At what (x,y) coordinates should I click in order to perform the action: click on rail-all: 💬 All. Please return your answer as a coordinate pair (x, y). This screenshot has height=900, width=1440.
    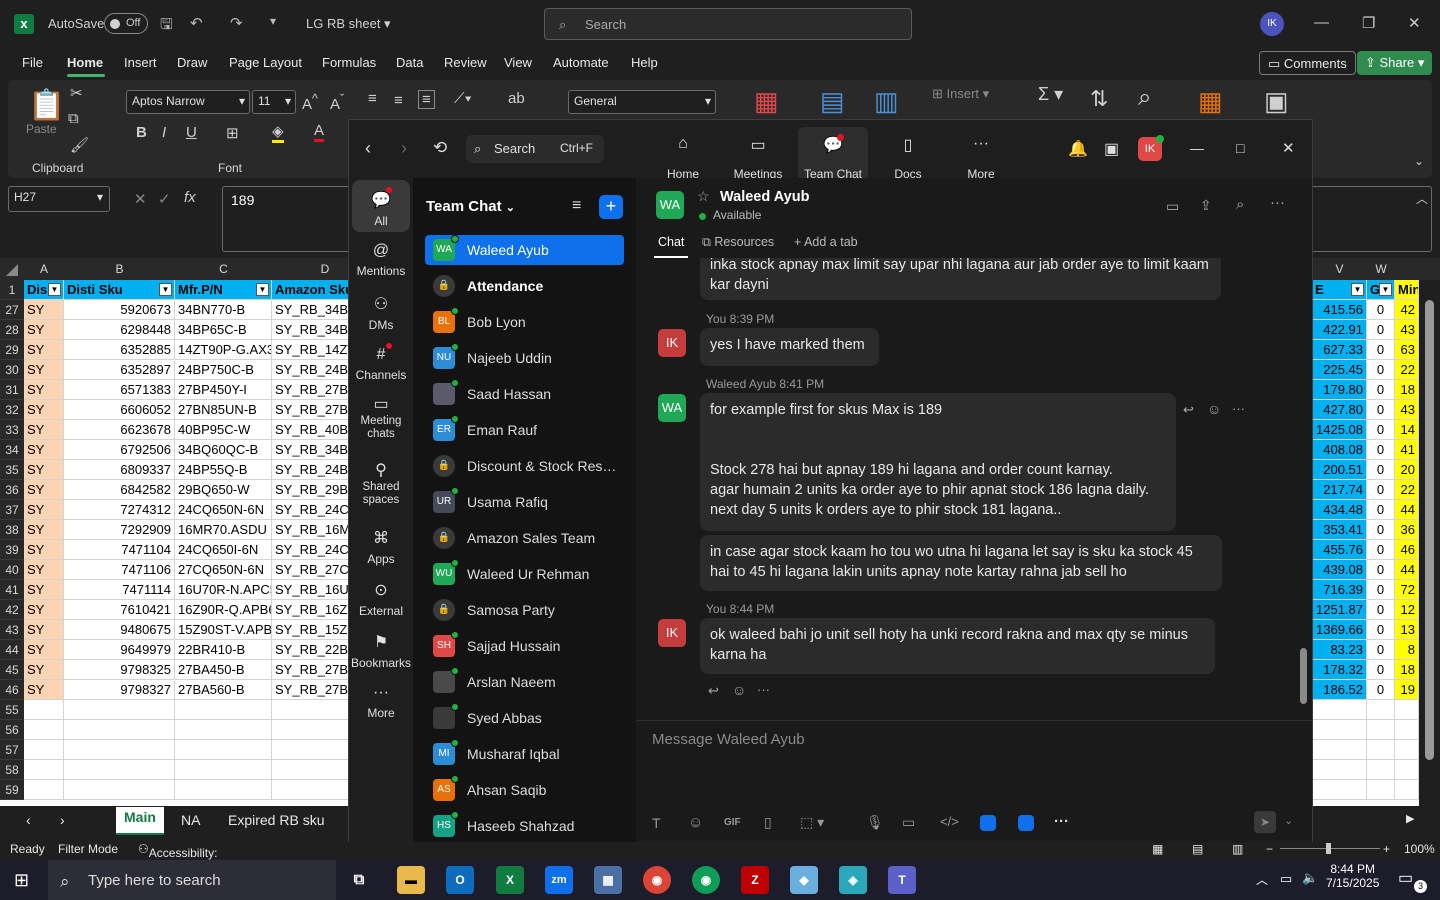
    Looking at the image, I should click on (381, 209).